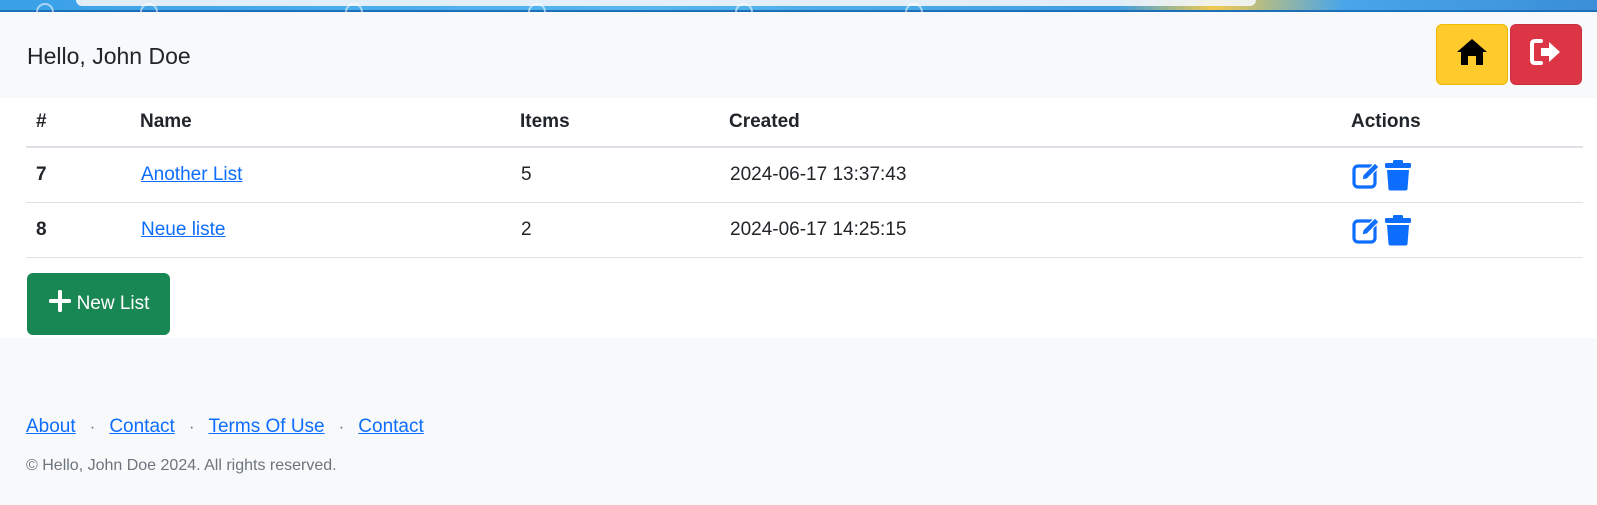  What do you see at coordinates (624, 123) in the screenshot?
I see `column-header-items: Items` at bounding box center [624, 123].